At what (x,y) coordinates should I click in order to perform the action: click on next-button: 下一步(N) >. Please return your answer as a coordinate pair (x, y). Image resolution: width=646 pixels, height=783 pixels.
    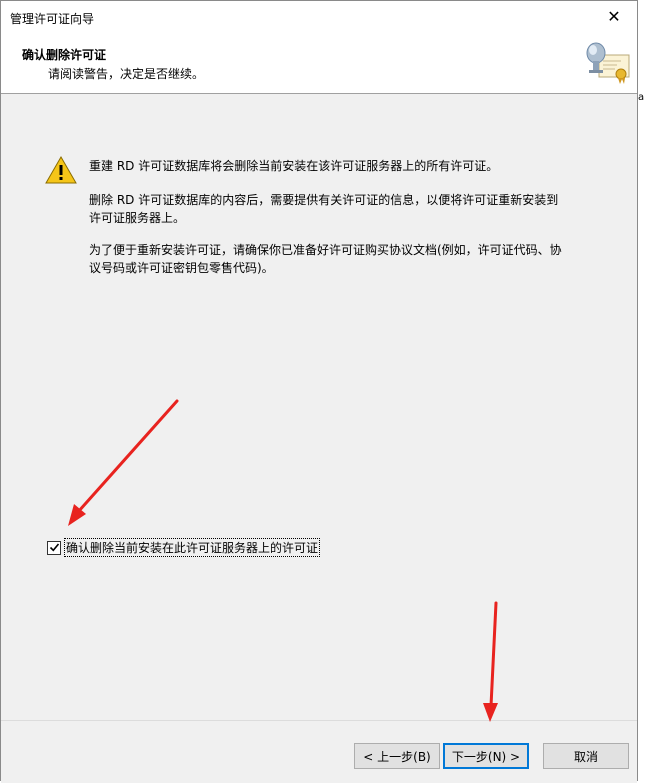
    Looking at the image, I should click on (486, 756).